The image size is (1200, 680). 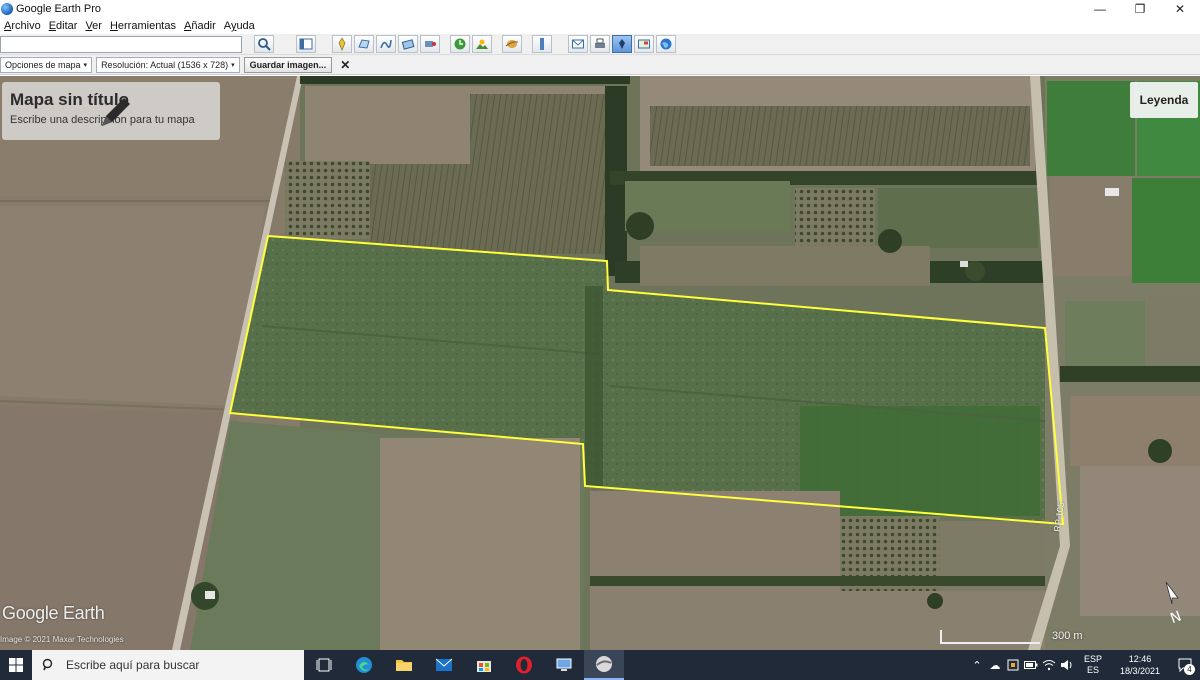 I want to click on menu-ayuda: Ayuda, so click(x=239, y=26).